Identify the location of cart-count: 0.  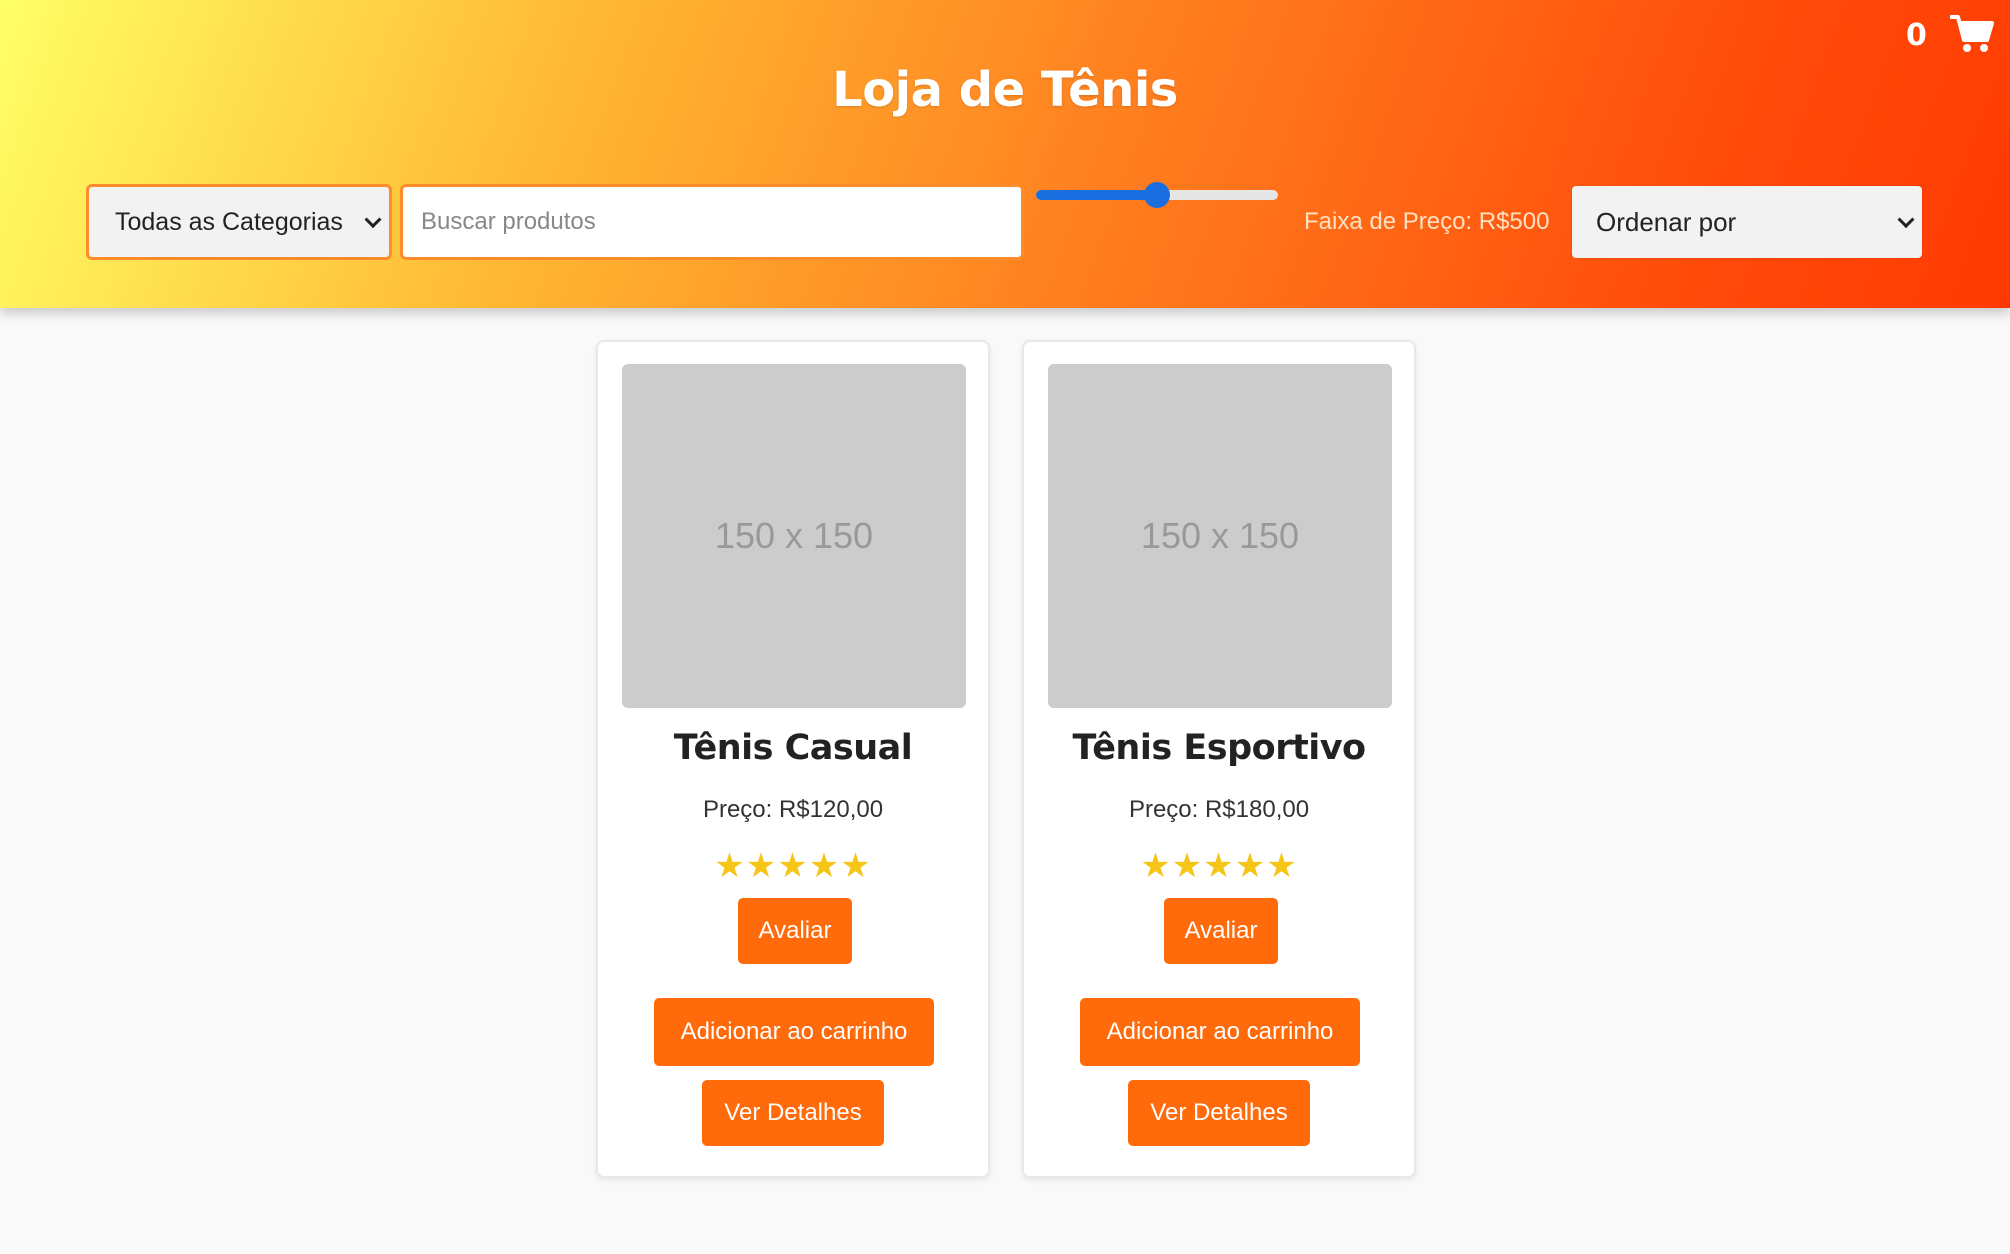
(1916, 35).